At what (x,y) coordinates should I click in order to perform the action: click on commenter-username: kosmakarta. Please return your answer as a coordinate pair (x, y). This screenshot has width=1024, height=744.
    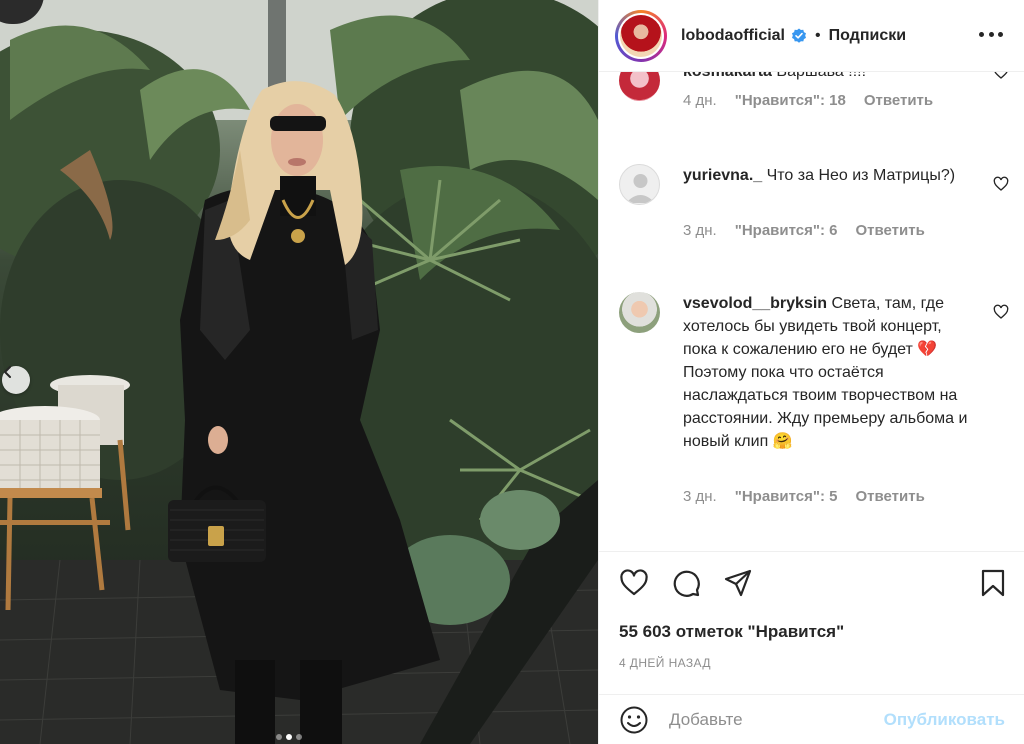
    Looking at the image, I should click on (727, 76).